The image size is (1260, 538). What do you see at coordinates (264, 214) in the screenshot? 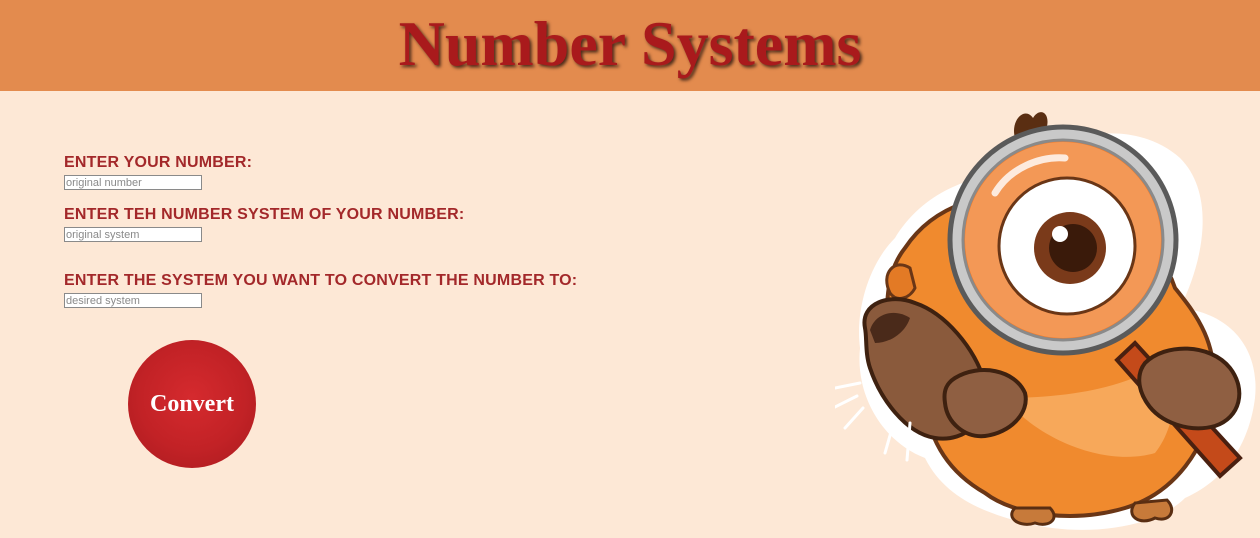
I see `system-label: ENTER TEH NUMBER SYSTEM OF YOUR NUMBER:` at bounding box center [264, 214].